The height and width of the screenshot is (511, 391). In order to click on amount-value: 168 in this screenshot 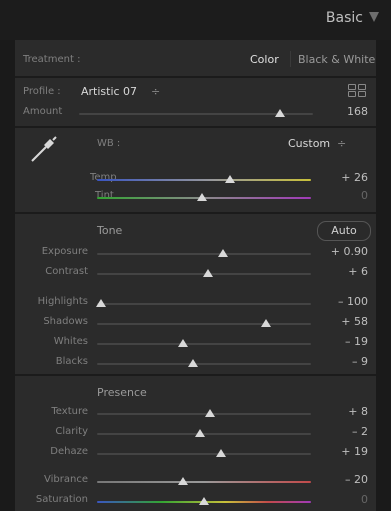, I will do `click(357, 111)`.